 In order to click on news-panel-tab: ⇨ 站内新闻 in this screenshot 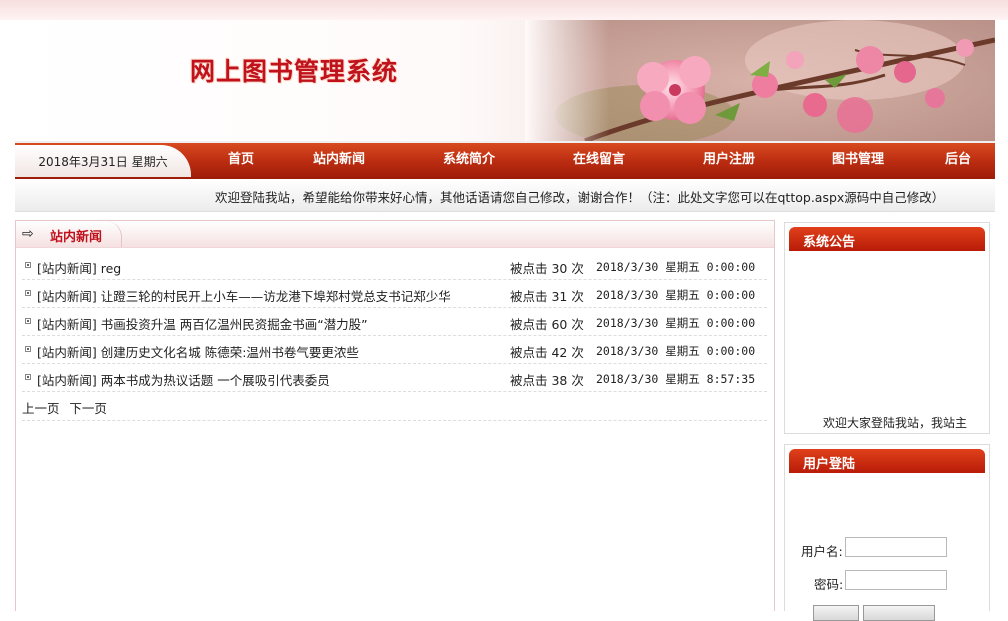, I will do `click(69, 234)`.